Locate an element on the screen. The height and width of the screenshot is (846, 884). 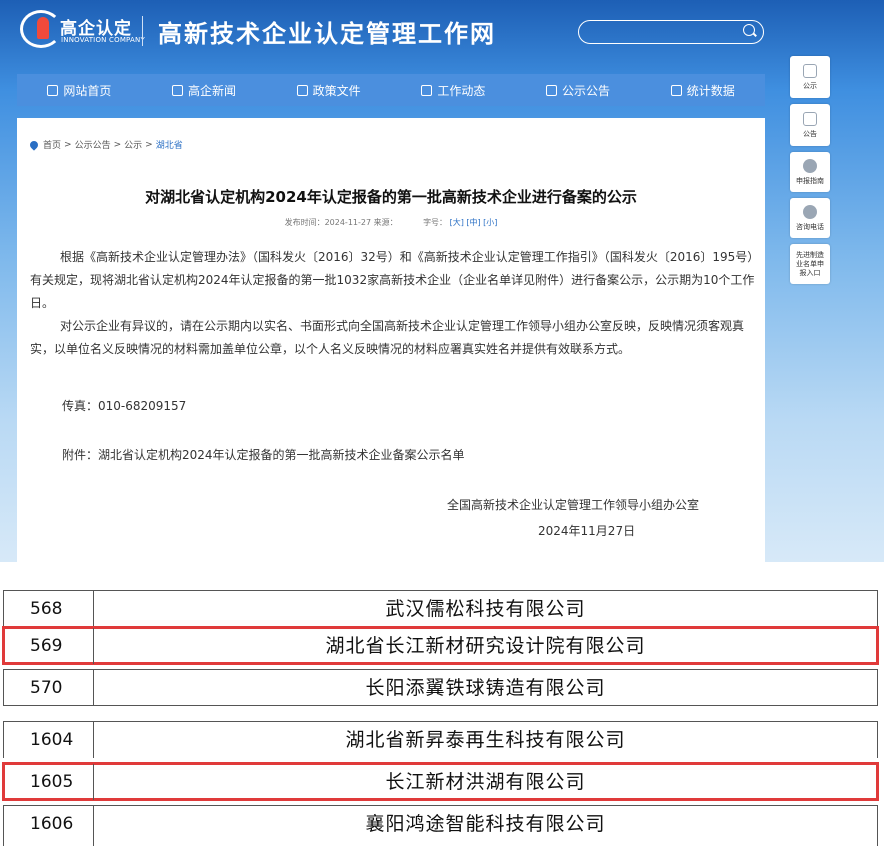
table-row: 1606 襄阳鸿途智能科技有限公司 is located at coordinates (440, 825).